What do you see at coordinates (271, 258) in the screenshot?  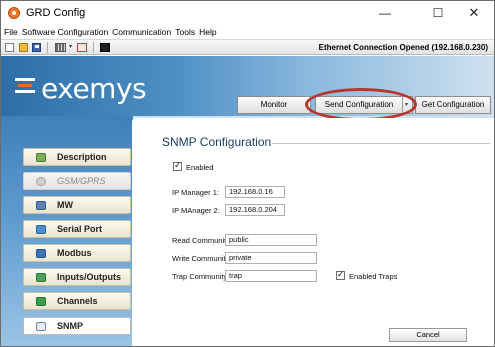 I see `write-community-field: private` at bounding box center [271, 258].